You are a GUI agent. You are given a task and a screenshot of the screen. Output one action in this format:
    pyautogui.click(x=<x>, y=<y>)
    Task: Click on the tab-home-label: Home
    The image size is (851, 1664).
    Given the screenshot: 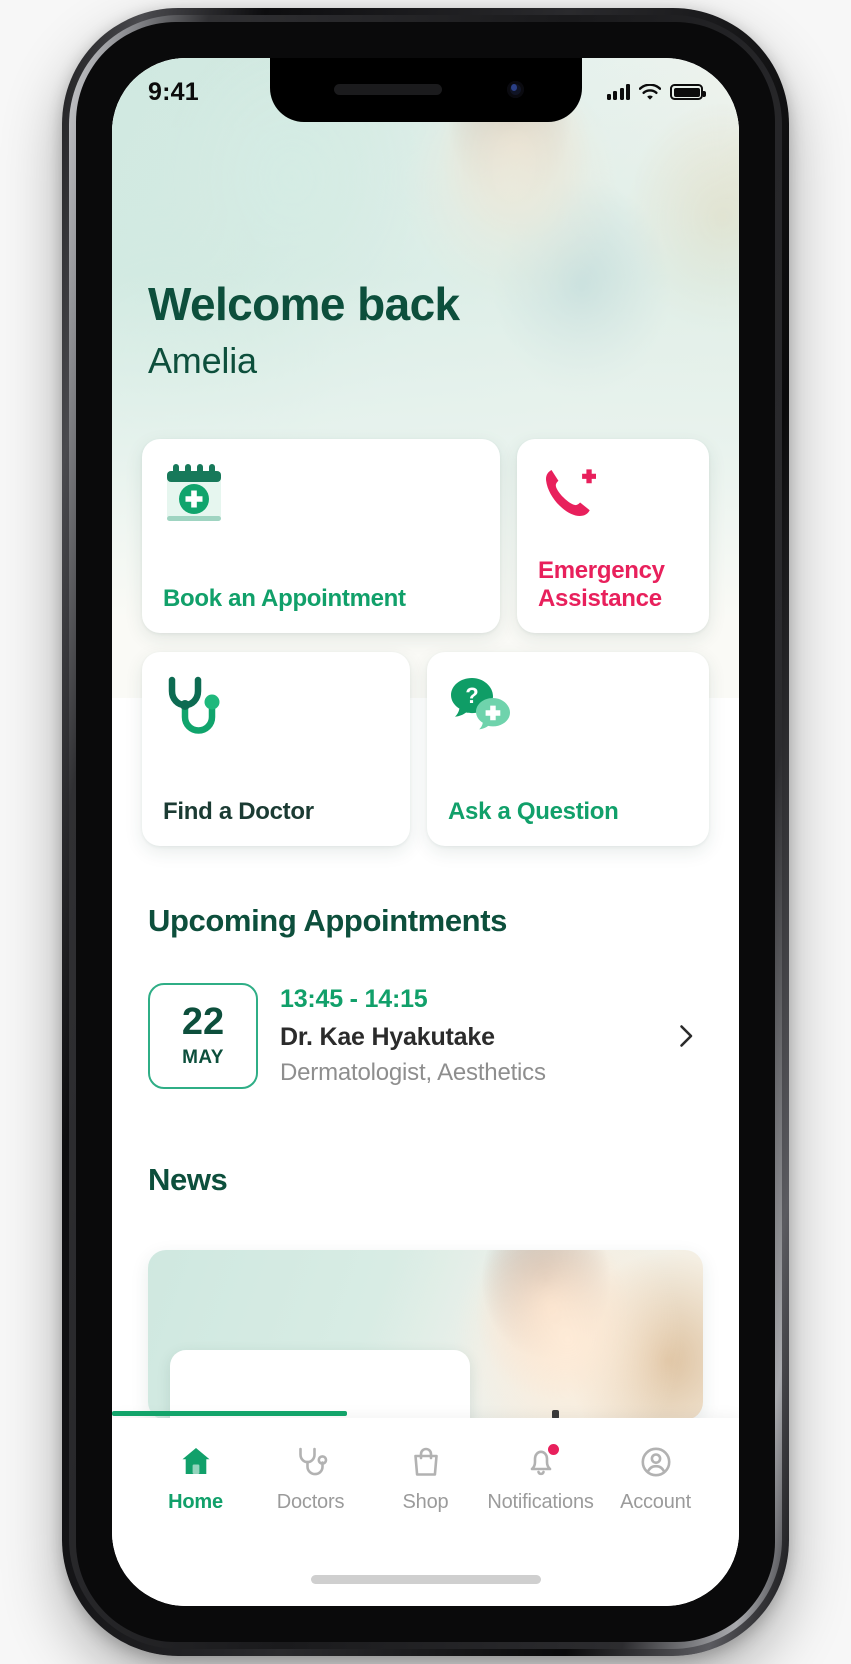 What is the action you would take?
    pyautogui.click(x=195, y=1502)
    